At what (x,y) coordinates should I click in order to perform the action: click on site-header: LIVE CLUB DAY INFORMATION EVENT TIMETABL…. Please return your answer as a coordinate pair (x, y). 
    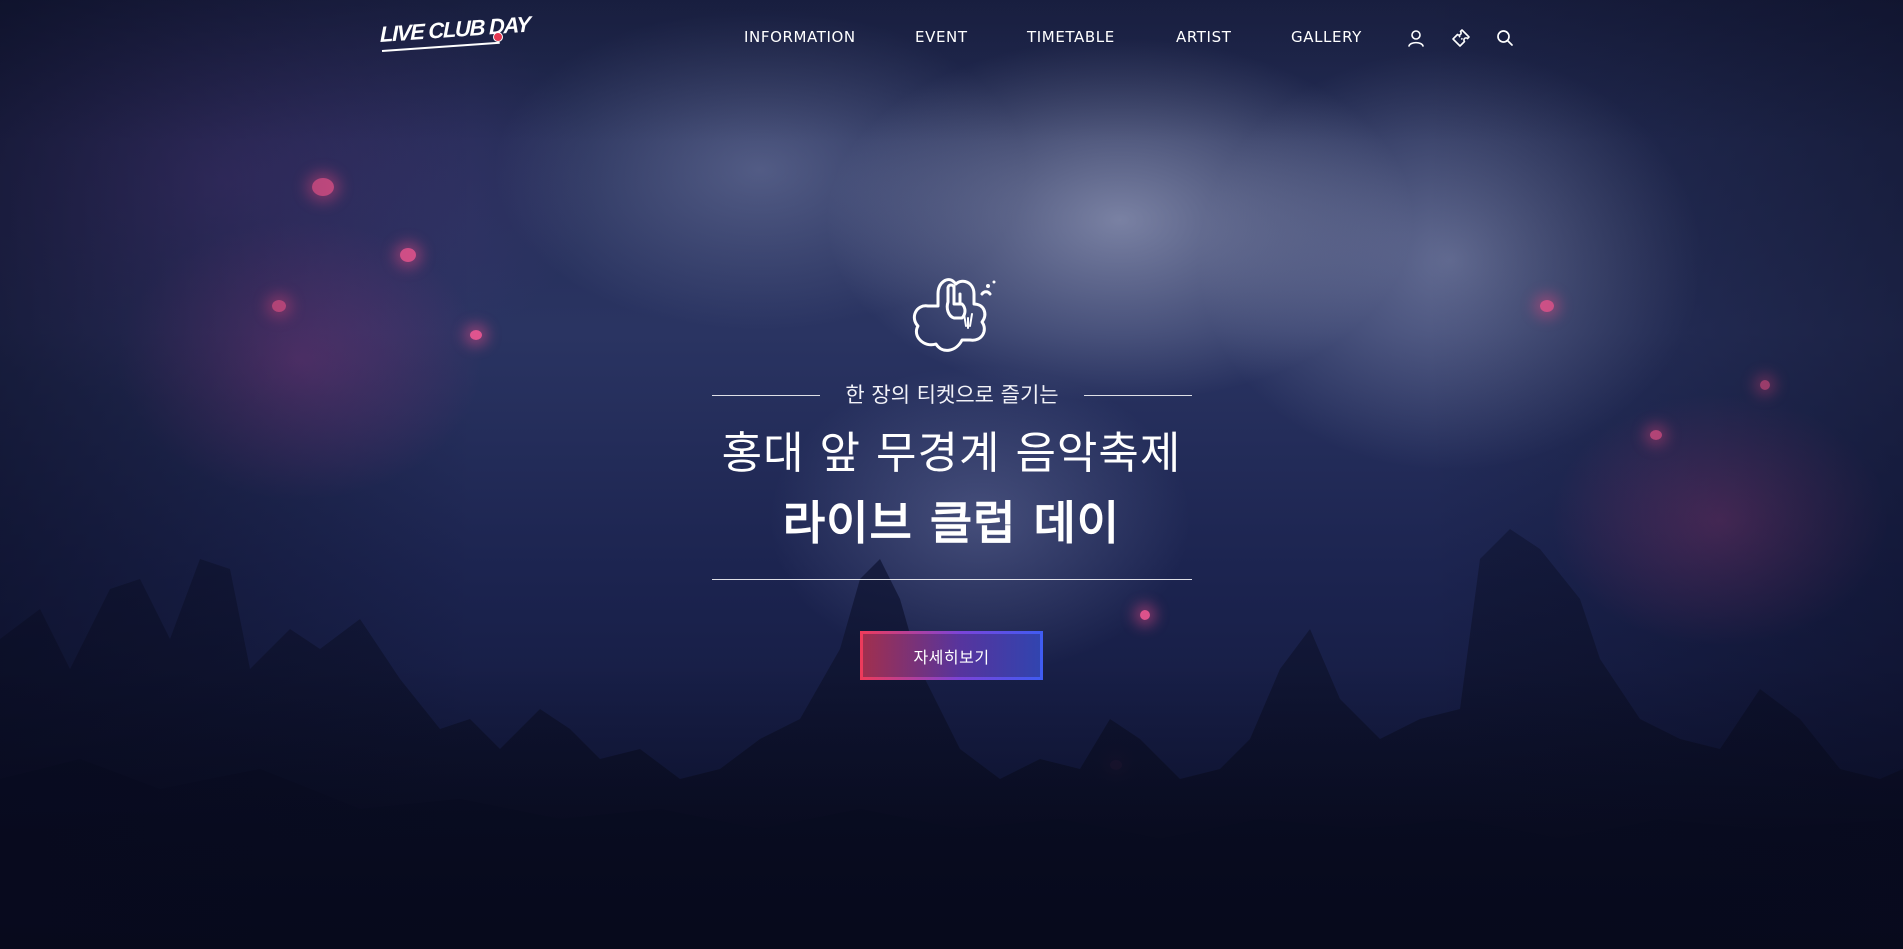
    Looking at the image, I should click on (951, 39).